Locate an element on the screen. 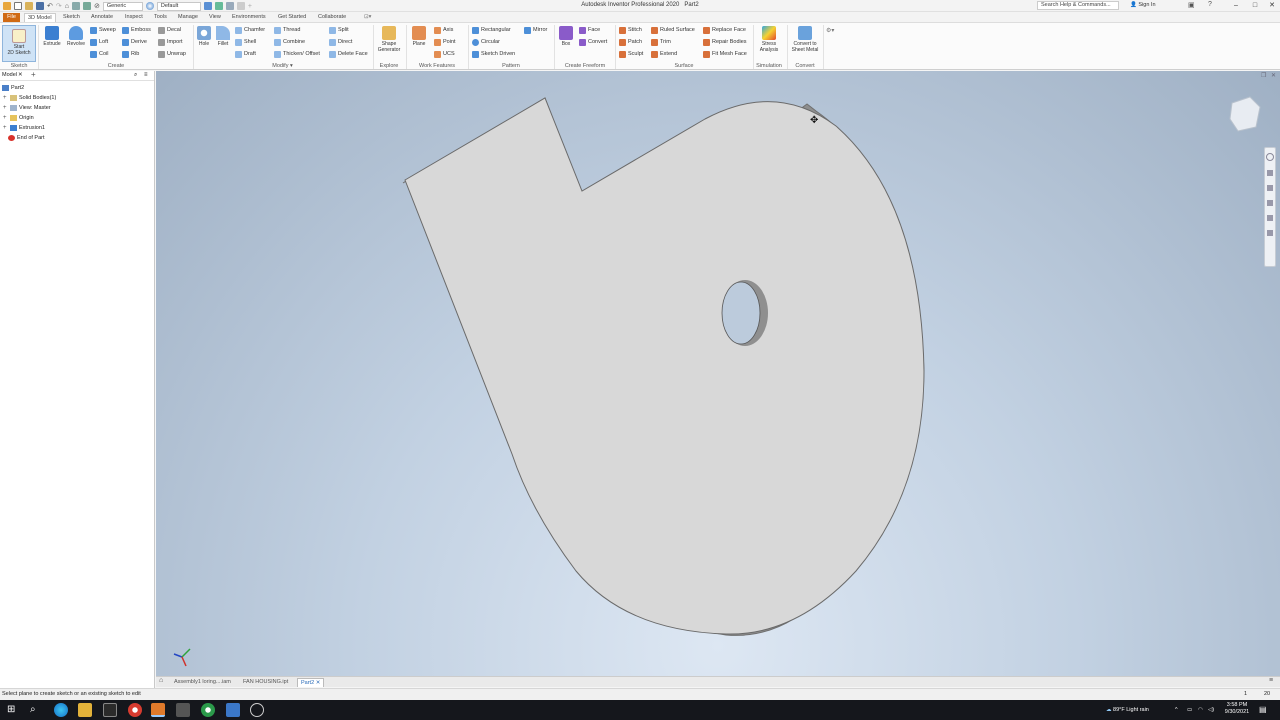  hole-button: Hole is located at coordinates (204, 36).